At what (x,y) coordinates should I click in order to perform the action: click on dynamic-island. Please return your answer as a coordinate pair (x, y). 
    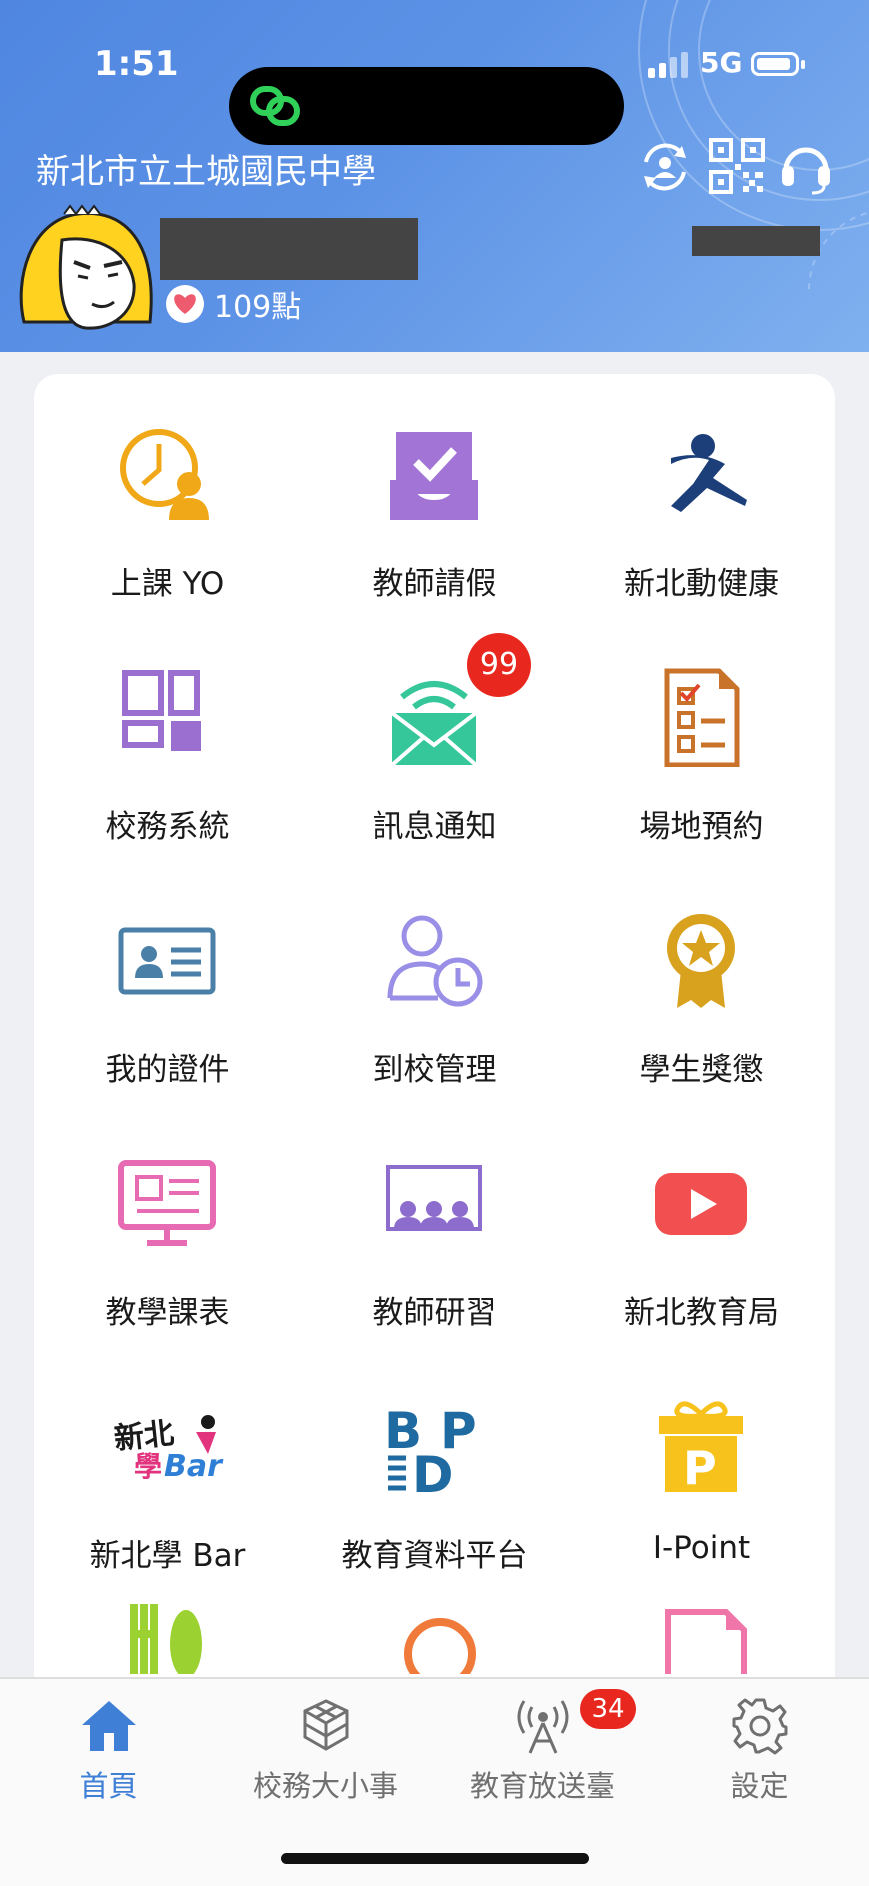
    Looking at the image, I should click on (426, 106).